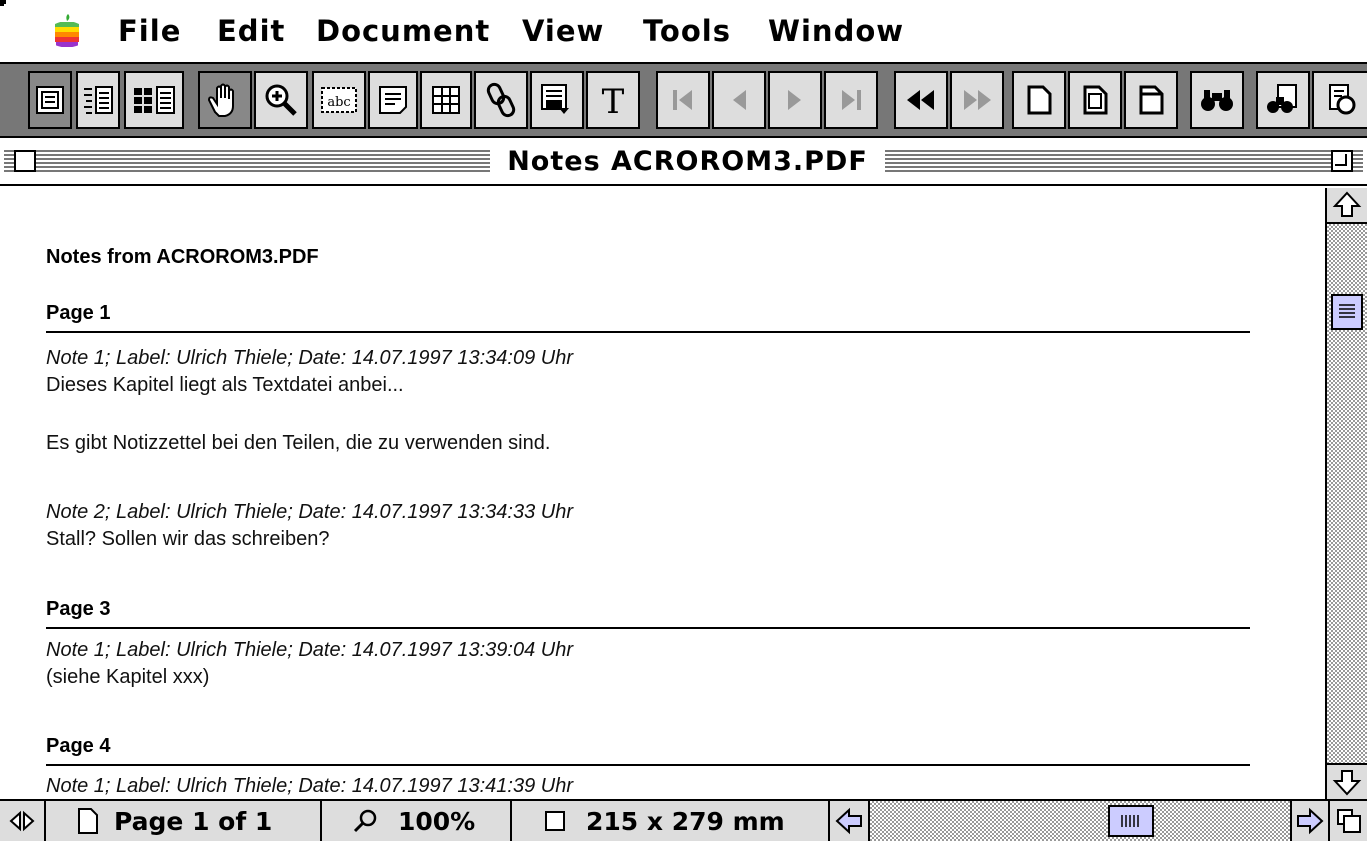  What do you see at coordinates (687, 31) in the screenshot?
I see `menu-tools: Tools` at bounding box center [687, 31].